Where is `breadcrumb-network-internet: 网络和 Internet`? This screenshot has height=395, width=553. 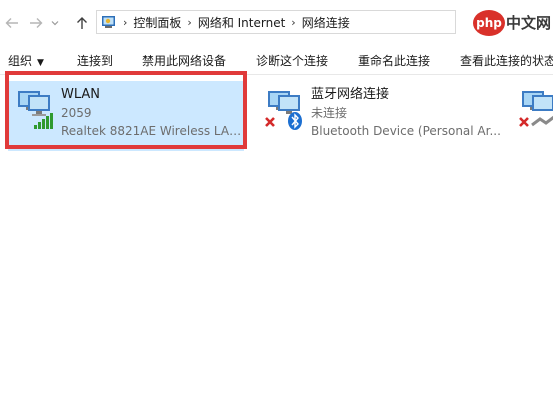 breadcrumb-network-internet: 网络和 Internet is located at coordinates (241, 22).